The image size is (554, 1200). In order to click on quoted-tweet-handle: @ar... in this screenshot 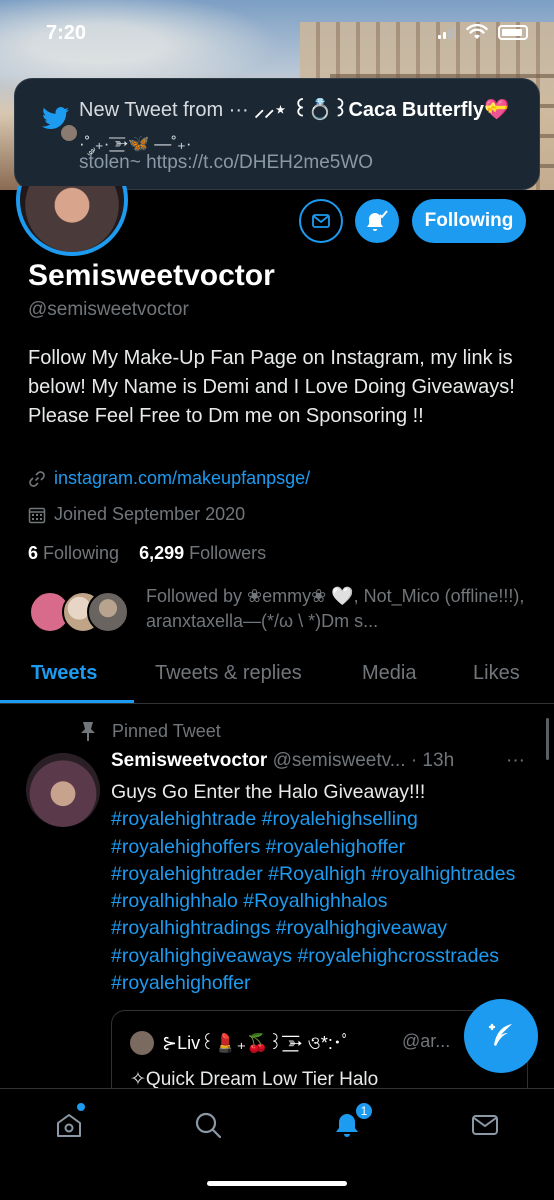, I will do `click(426, 1041)`.